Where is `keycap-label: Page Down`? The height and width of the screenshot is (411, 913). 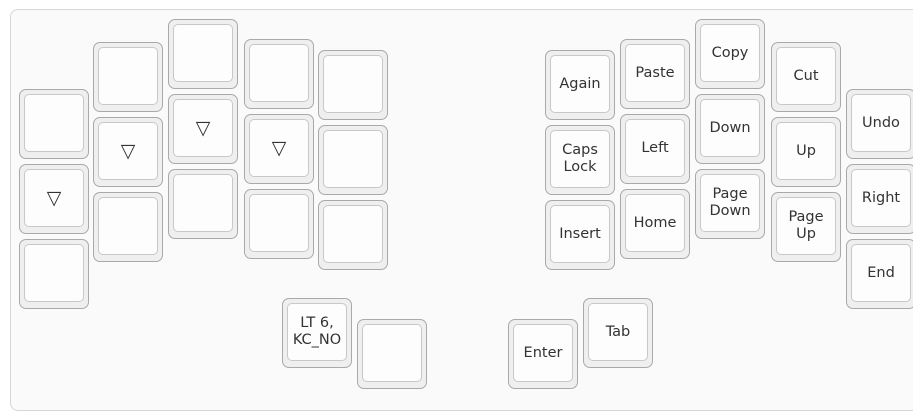
keycap-label: Page Down is located at coordinates (730, 203).